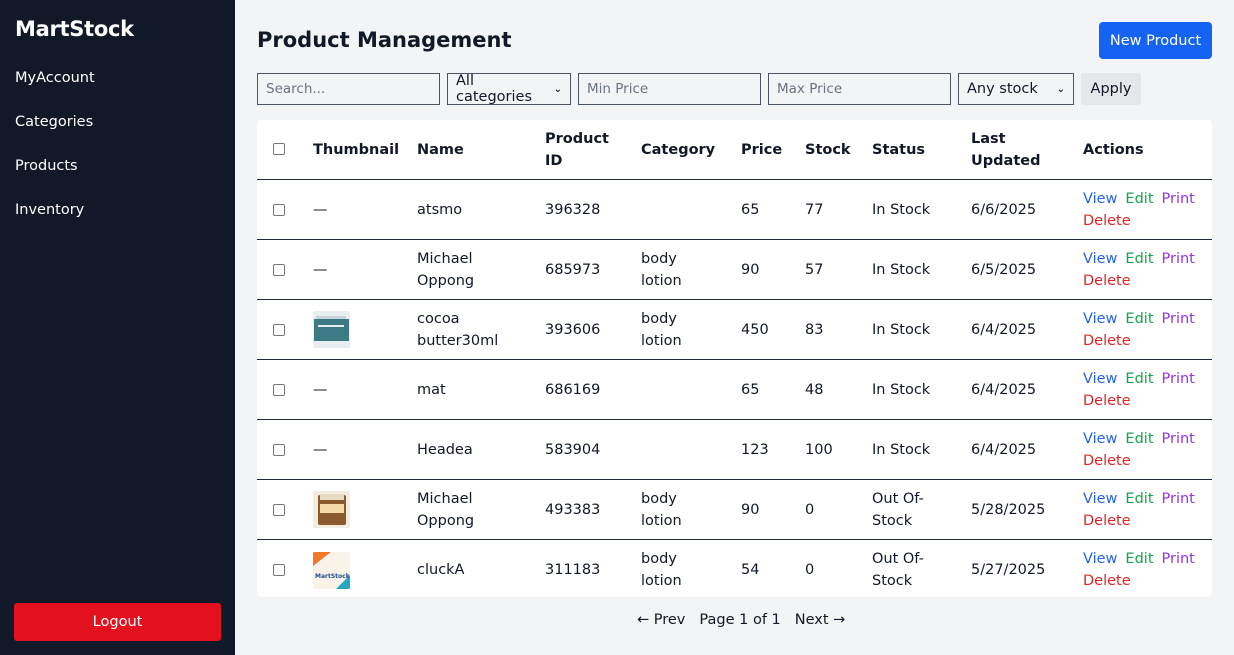 This screenshot has width=1234, height=655. Describe the element at coordinates (573, 509) in the screenshot. I see `product-id: 493383` at that location.